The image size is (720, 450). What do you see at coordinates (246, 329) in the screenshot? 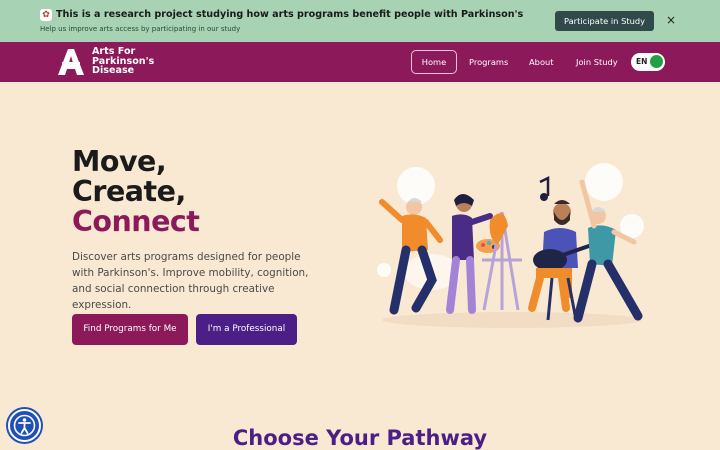
I see `professional-button: I'm a Professional` at bounding box center [246, 329].